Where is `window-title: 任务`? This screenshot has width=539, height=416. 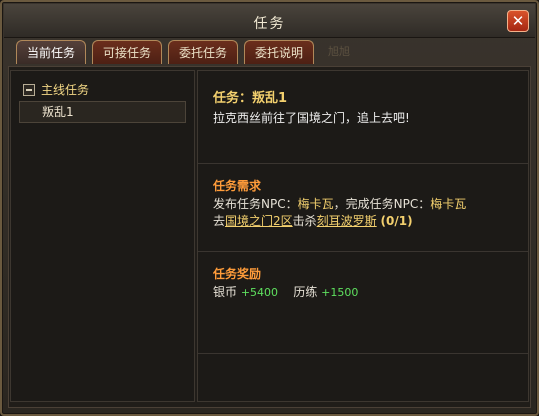
window-title: 任务 is located at coordinates (269, 24).